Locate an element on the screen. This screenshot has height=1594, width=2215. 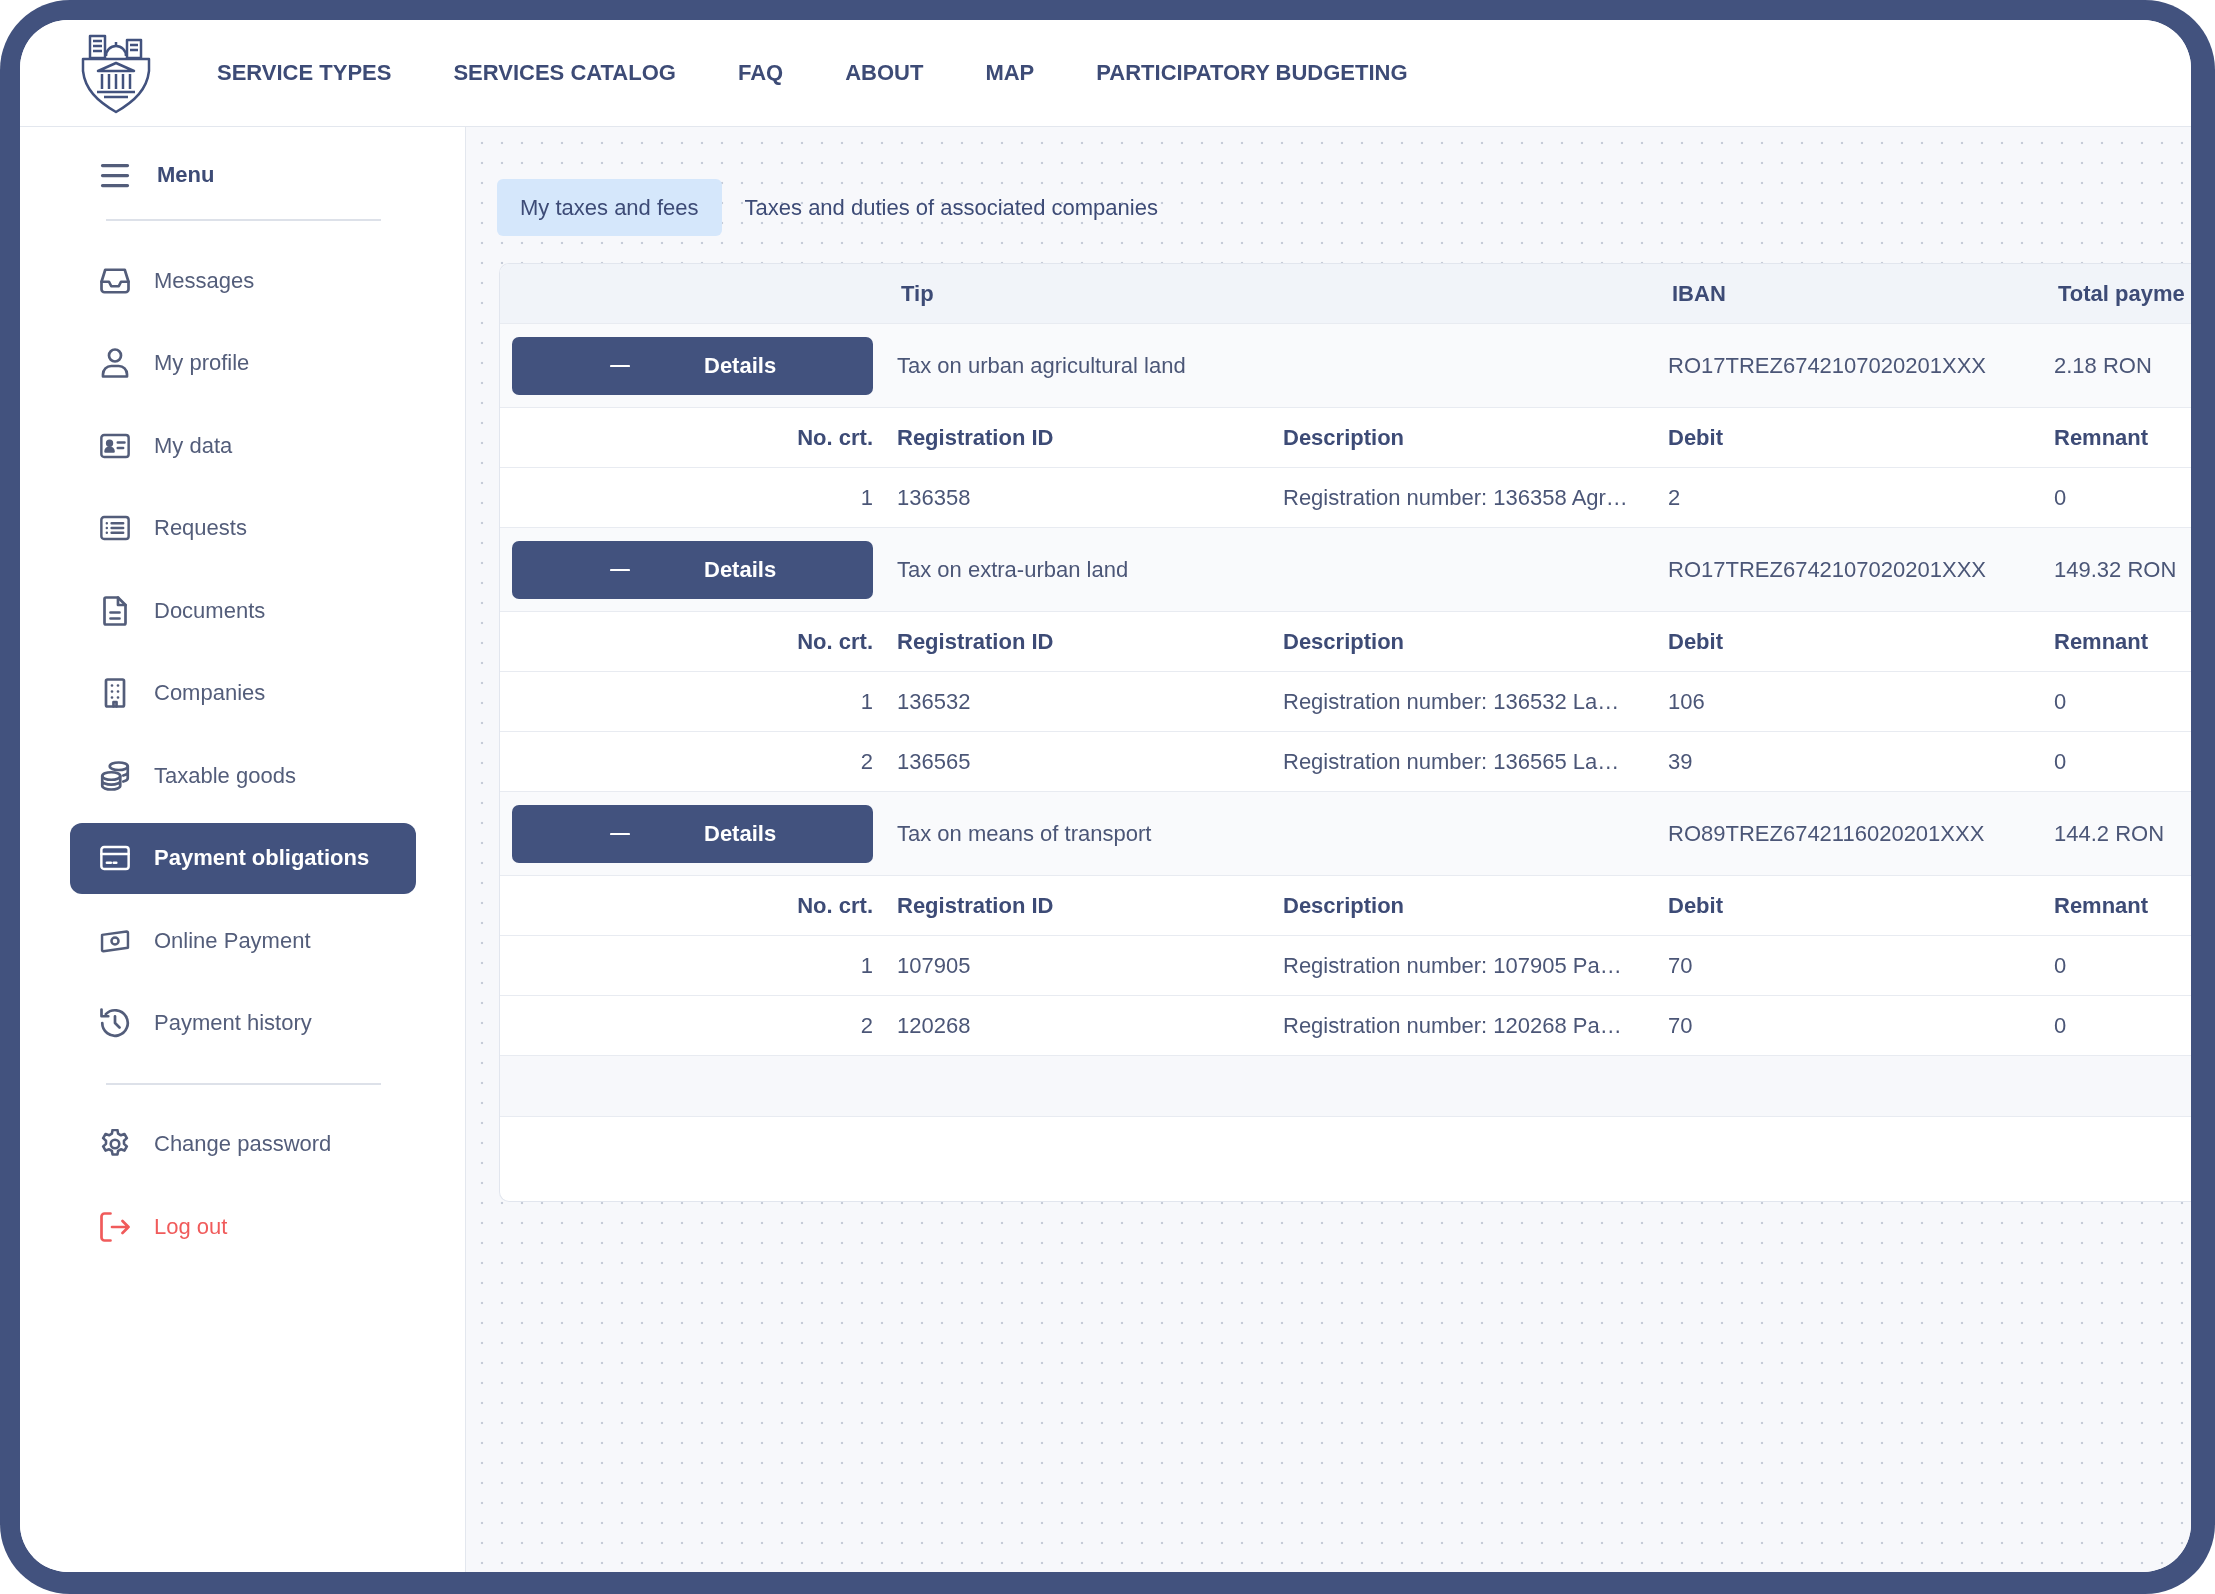
menu-title: Menu is located at coordinates (186, 175).